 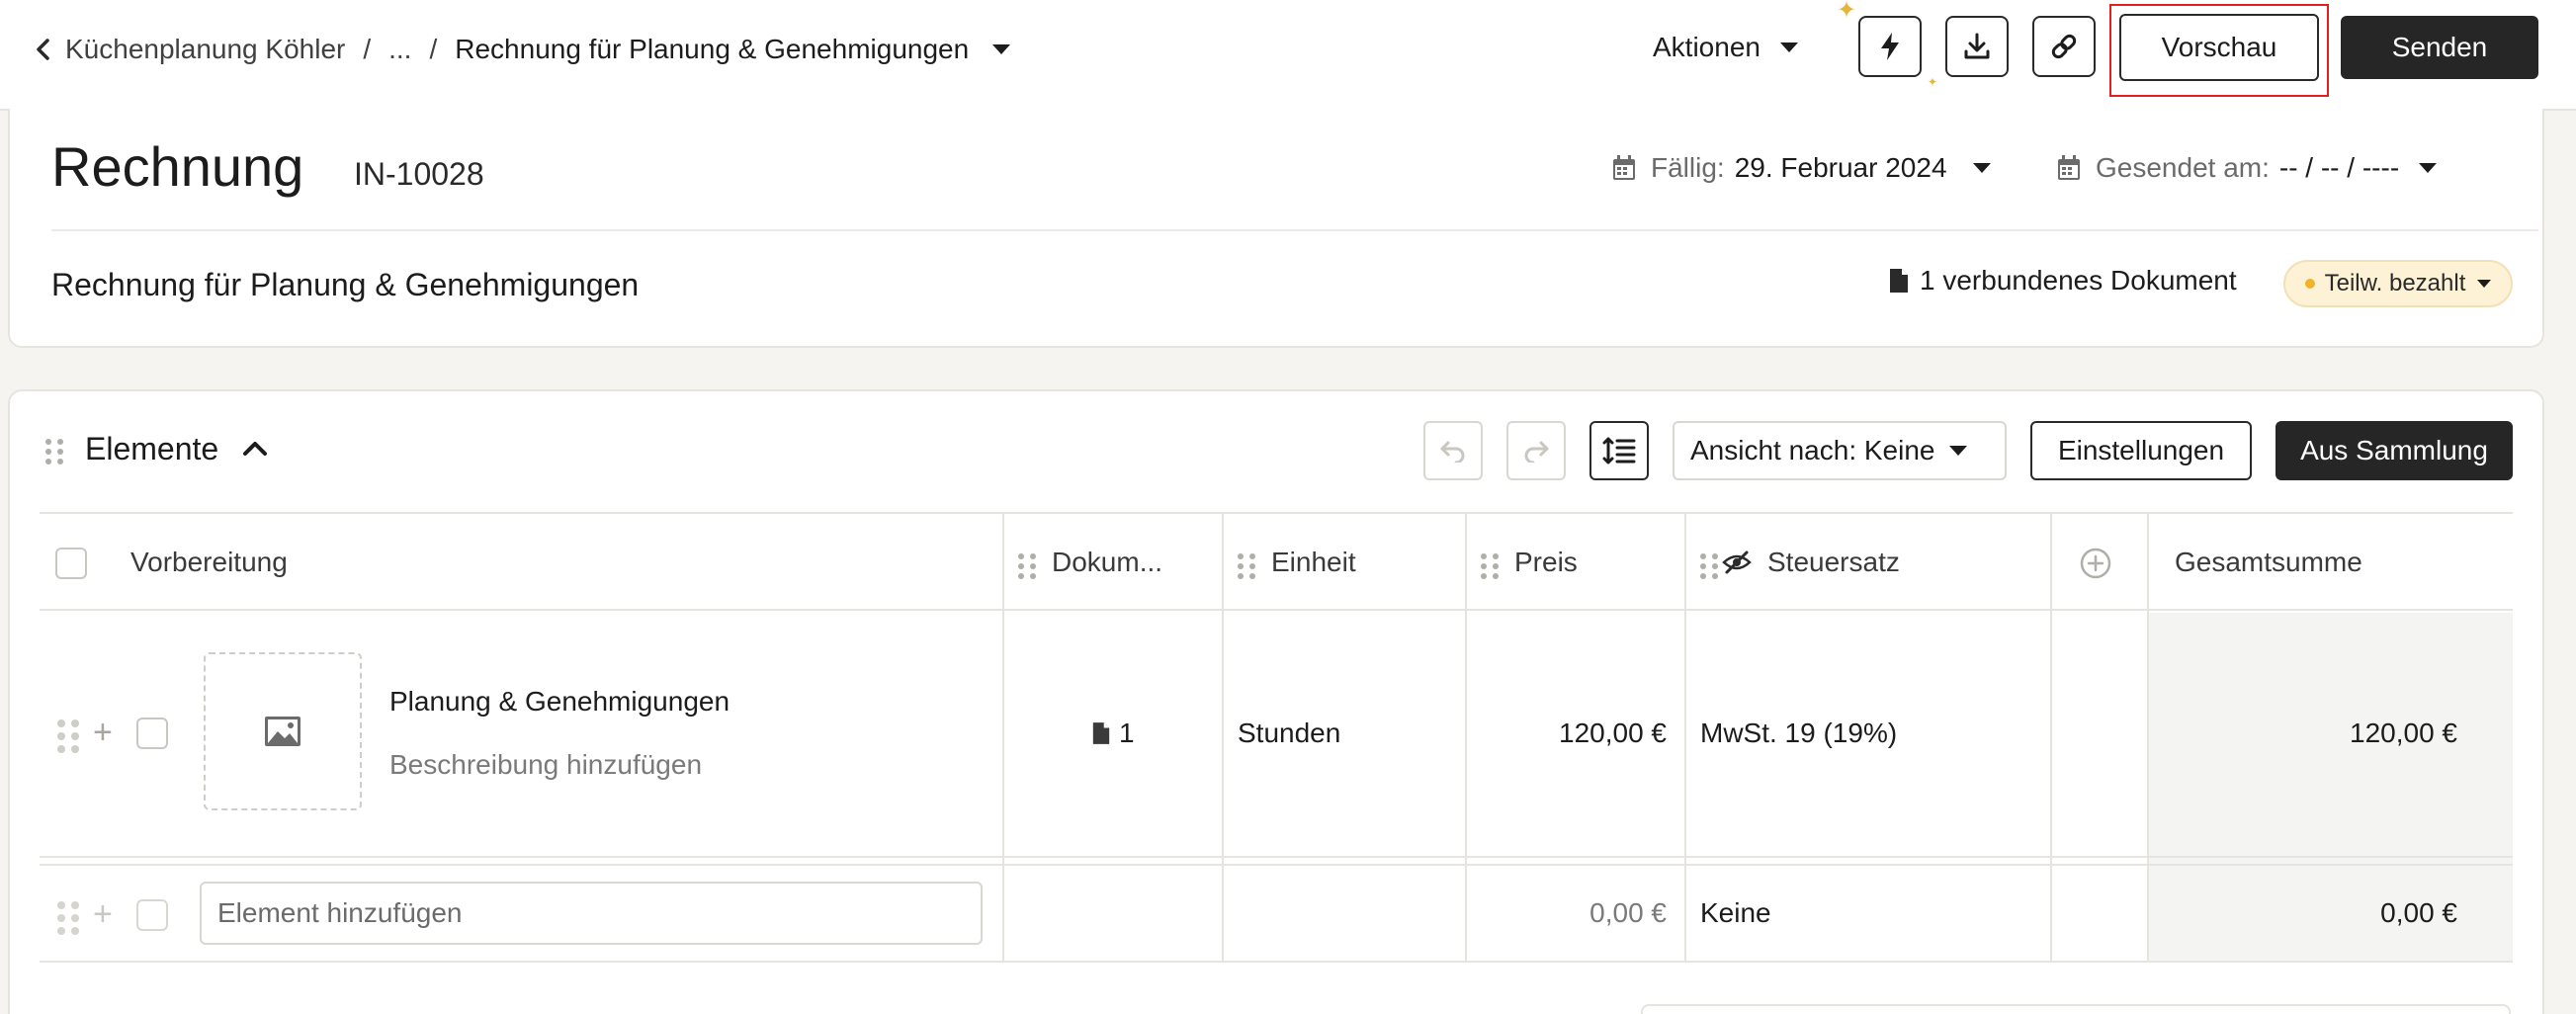 I want to click on new-item-tax-rate: Keine, so click(x=1735, y=913).